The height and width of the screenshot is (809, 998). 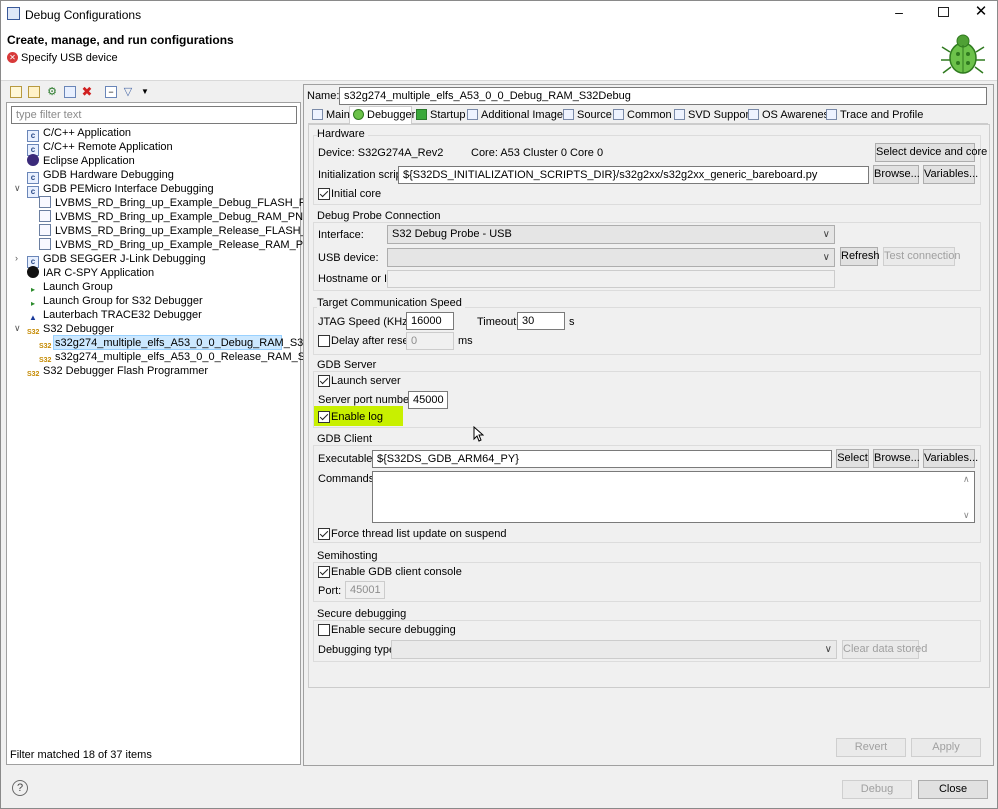 I want to click on source-tab-icon, so click(x=568, y=114).